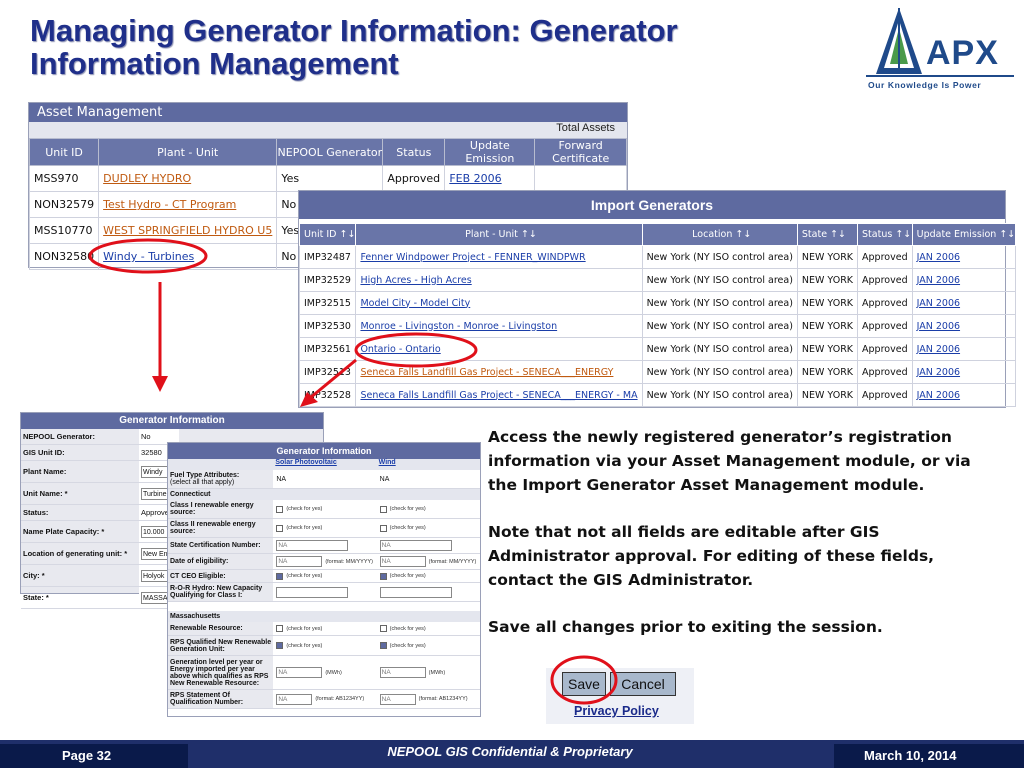  I want to click on stmt-wind-input: NA, so click(397, 699).